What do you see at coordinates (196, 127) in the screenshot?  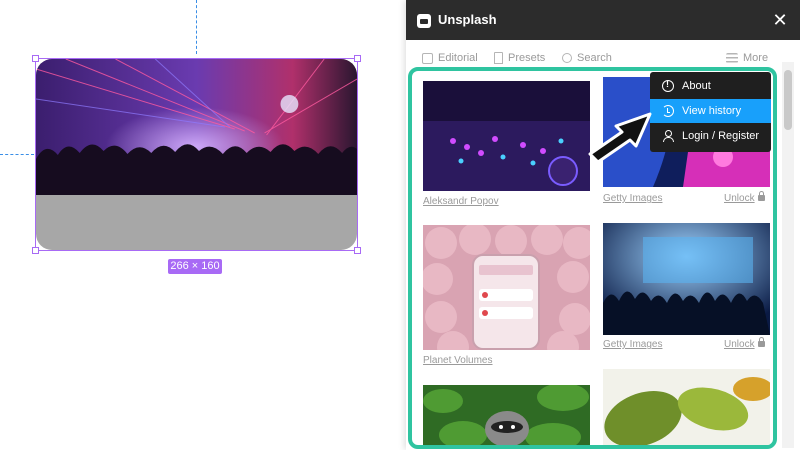 I see `concert-image` at bounding box center [196, 127].